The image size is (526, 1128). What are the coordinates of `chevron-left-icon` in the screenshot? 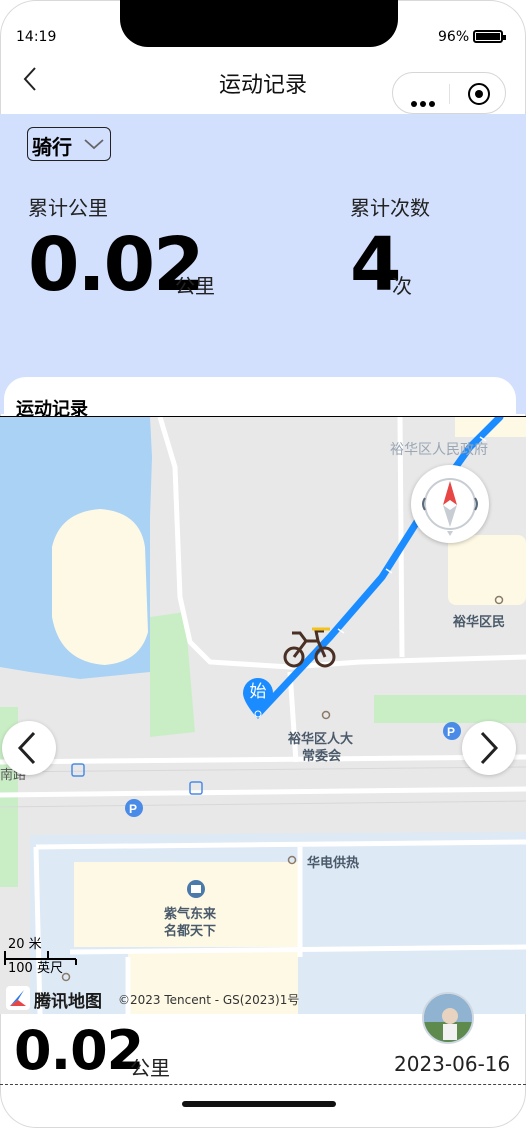 It's located at (26, 748).